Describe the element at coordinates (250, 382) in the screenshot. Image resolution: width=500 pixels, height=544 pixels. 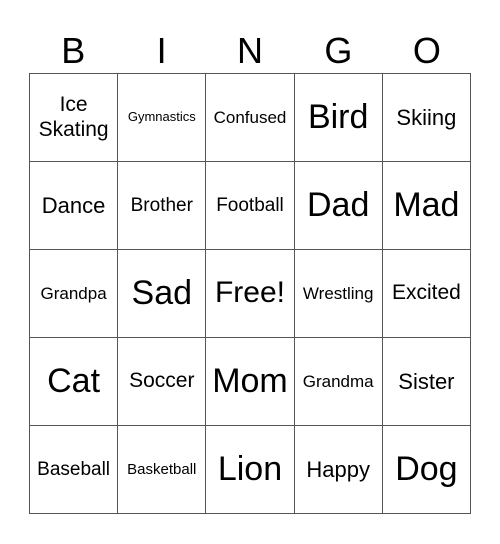
I see `bingo-cell: Mom` at that location.